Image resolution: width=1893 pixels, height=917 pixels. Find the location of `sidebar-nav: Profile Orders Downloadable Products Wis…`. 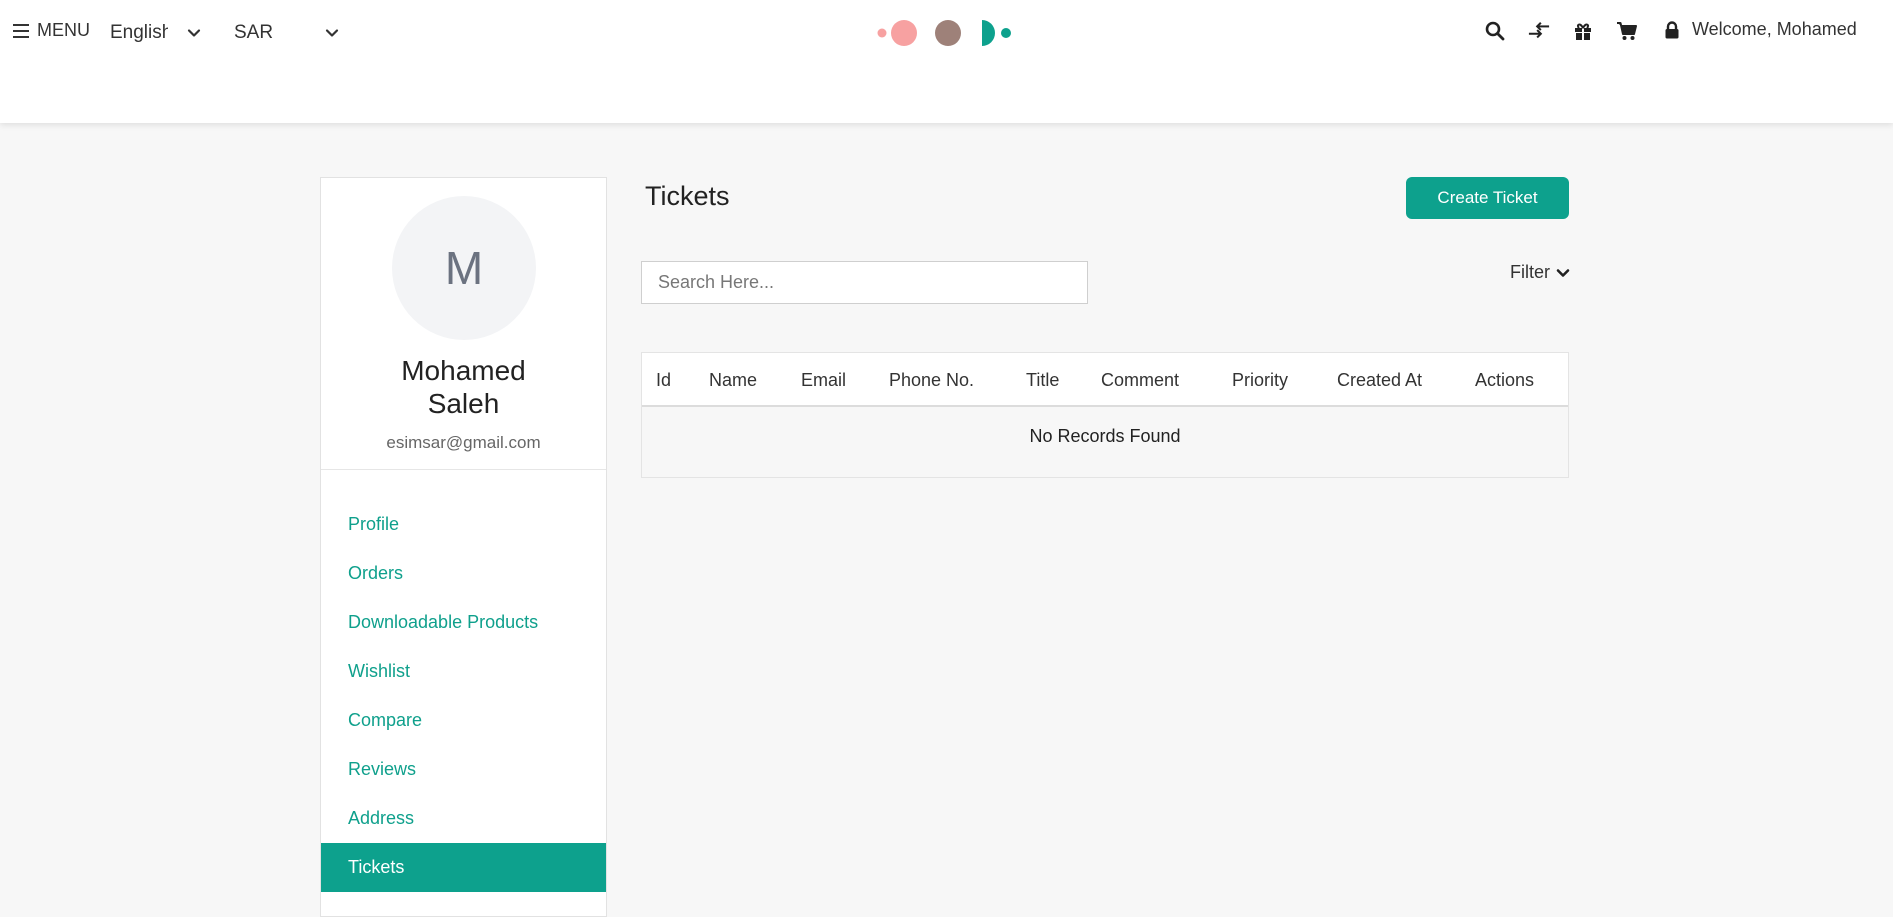

sidebar-nav: Profile Orders Downloadable Products Wis… is located at coordinates (463, 696).